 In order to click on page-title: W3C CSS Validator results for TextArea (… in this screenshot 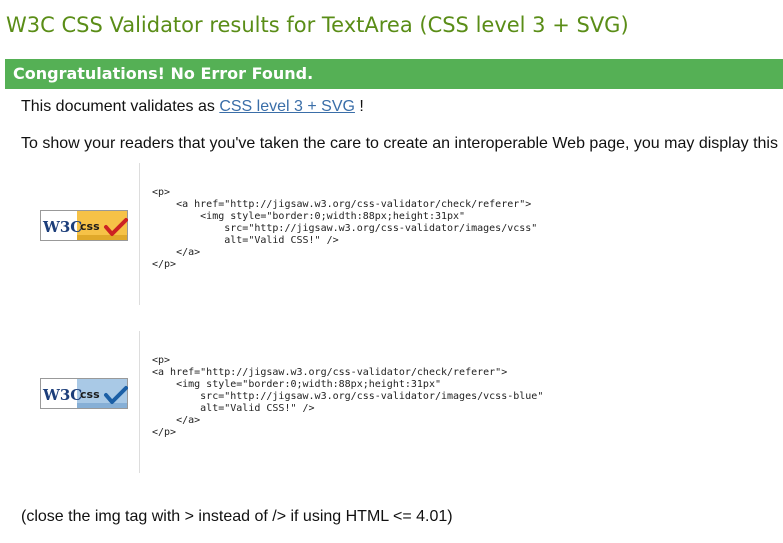, I will do `click(317, 25)`.